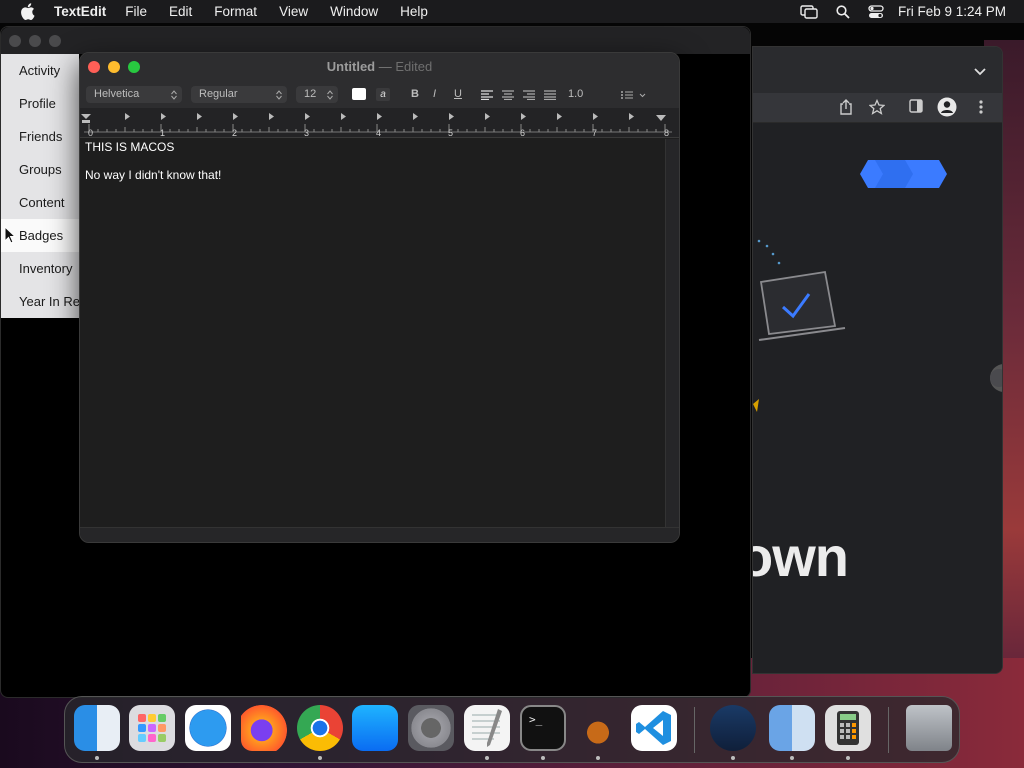  Describe the element at coordinates (40, 169) in the screenshot. I see `sidebar-item-groups: Groups` at that location.